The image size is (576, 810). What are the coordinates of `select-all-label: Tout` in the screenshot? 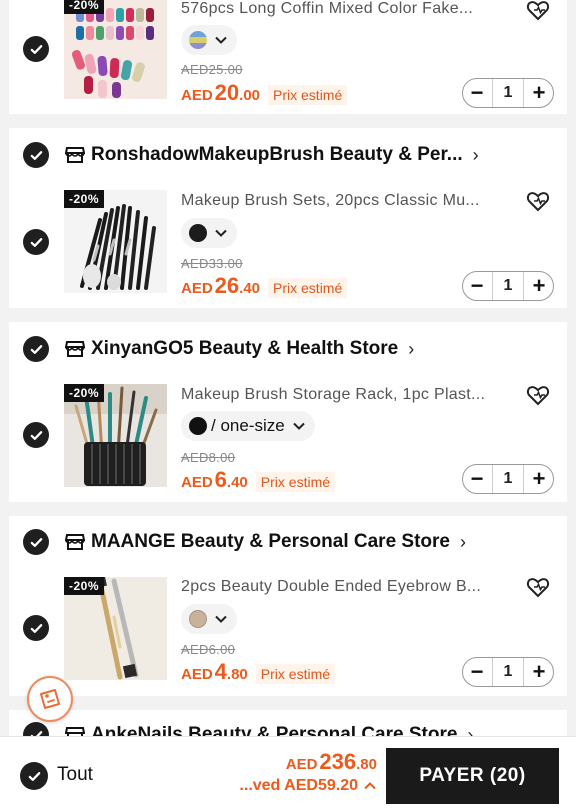 It's located at (75, 775).